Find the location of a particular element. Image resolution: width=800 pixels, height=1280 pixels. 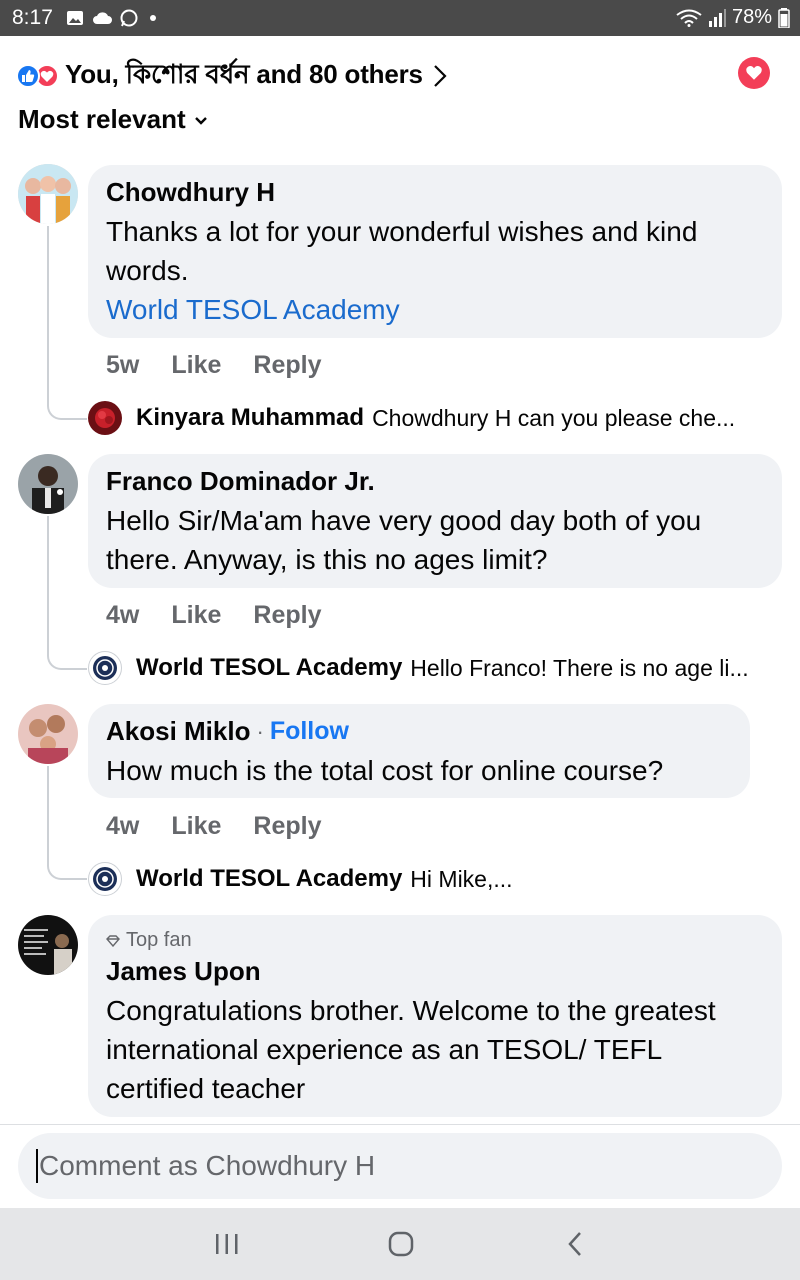

like-reaction-icon is located at coordinates (28, 76).